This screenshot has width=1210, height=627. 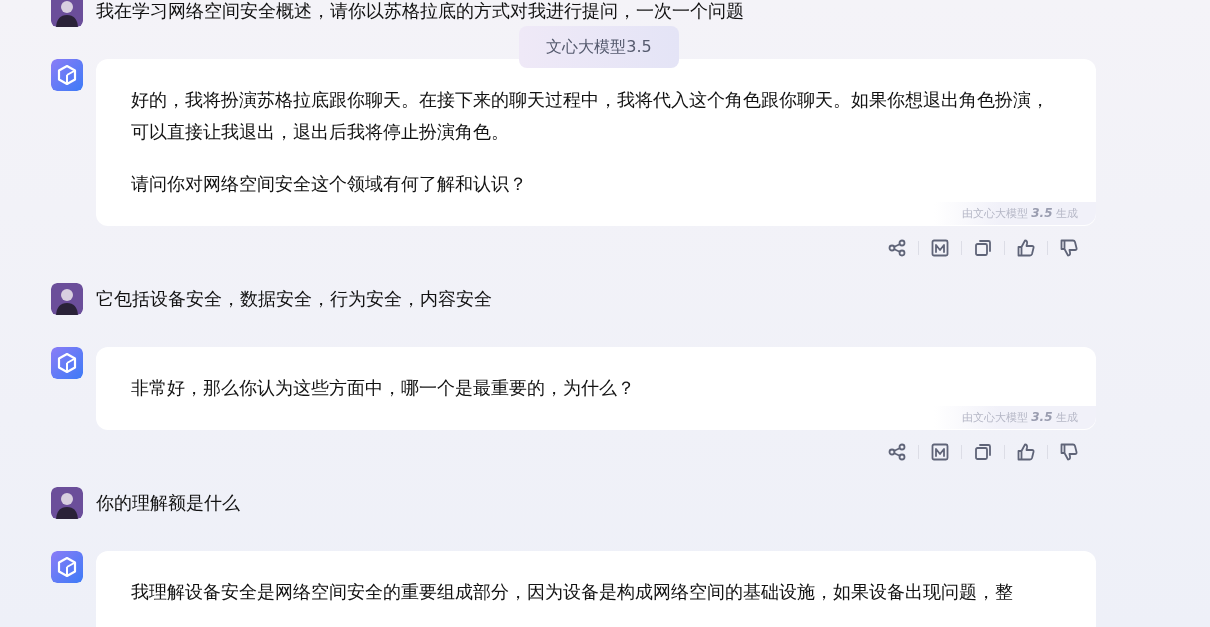 I want to click on user-message: 它包括设备安全，数据安全，行为安全，内容安全, so click(x=294, y=299).